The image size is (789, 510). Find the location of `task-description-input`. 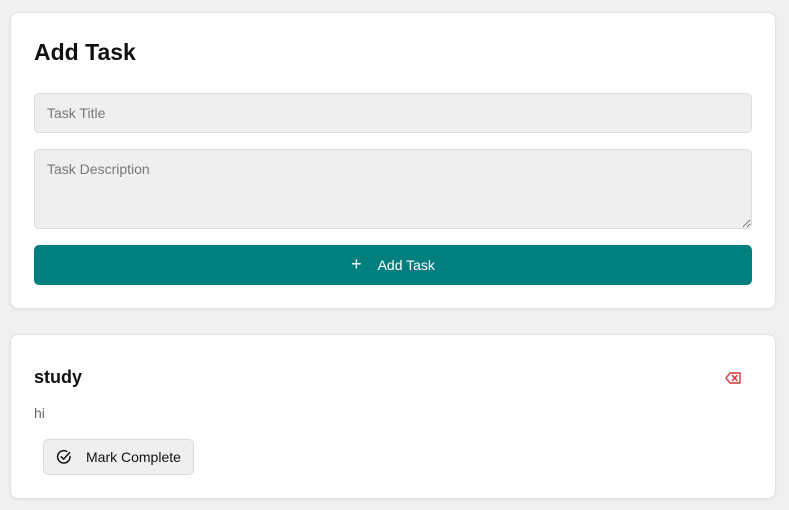

task-description-input is located at coordinates (393, 189).